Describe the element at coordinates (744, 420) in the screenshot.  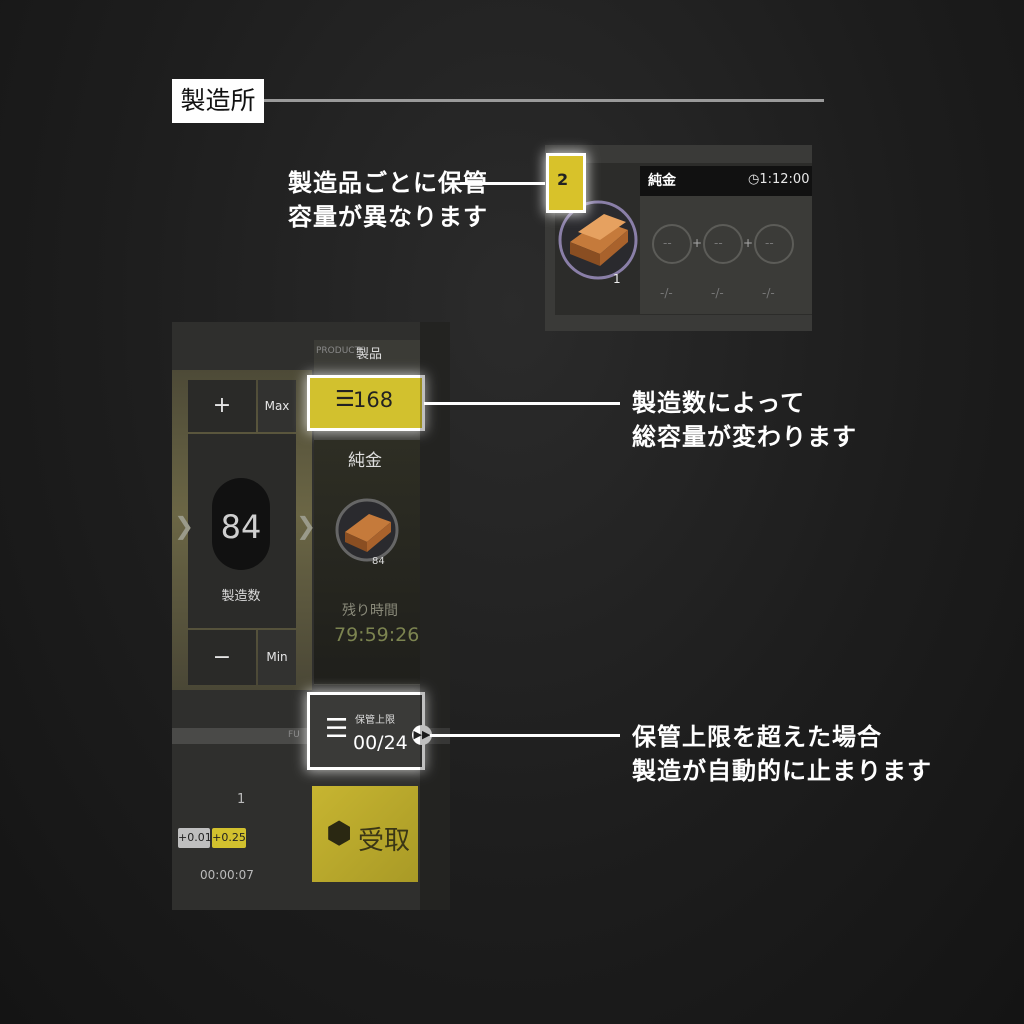
I see `callout-capacity-by-count: 製造数によって 総容量が変わります` at that location.